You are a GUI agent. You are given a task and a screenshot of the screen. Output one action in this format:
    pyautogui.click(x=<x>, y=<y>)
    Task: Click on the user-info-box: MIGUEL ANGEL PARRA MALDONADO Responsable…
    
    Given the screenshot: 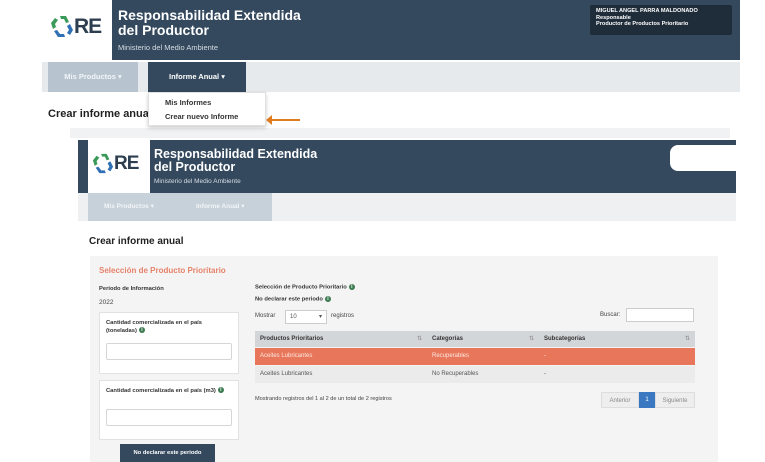 What is the action you would take?
    pyautogui.click(x=661, y=20)
    